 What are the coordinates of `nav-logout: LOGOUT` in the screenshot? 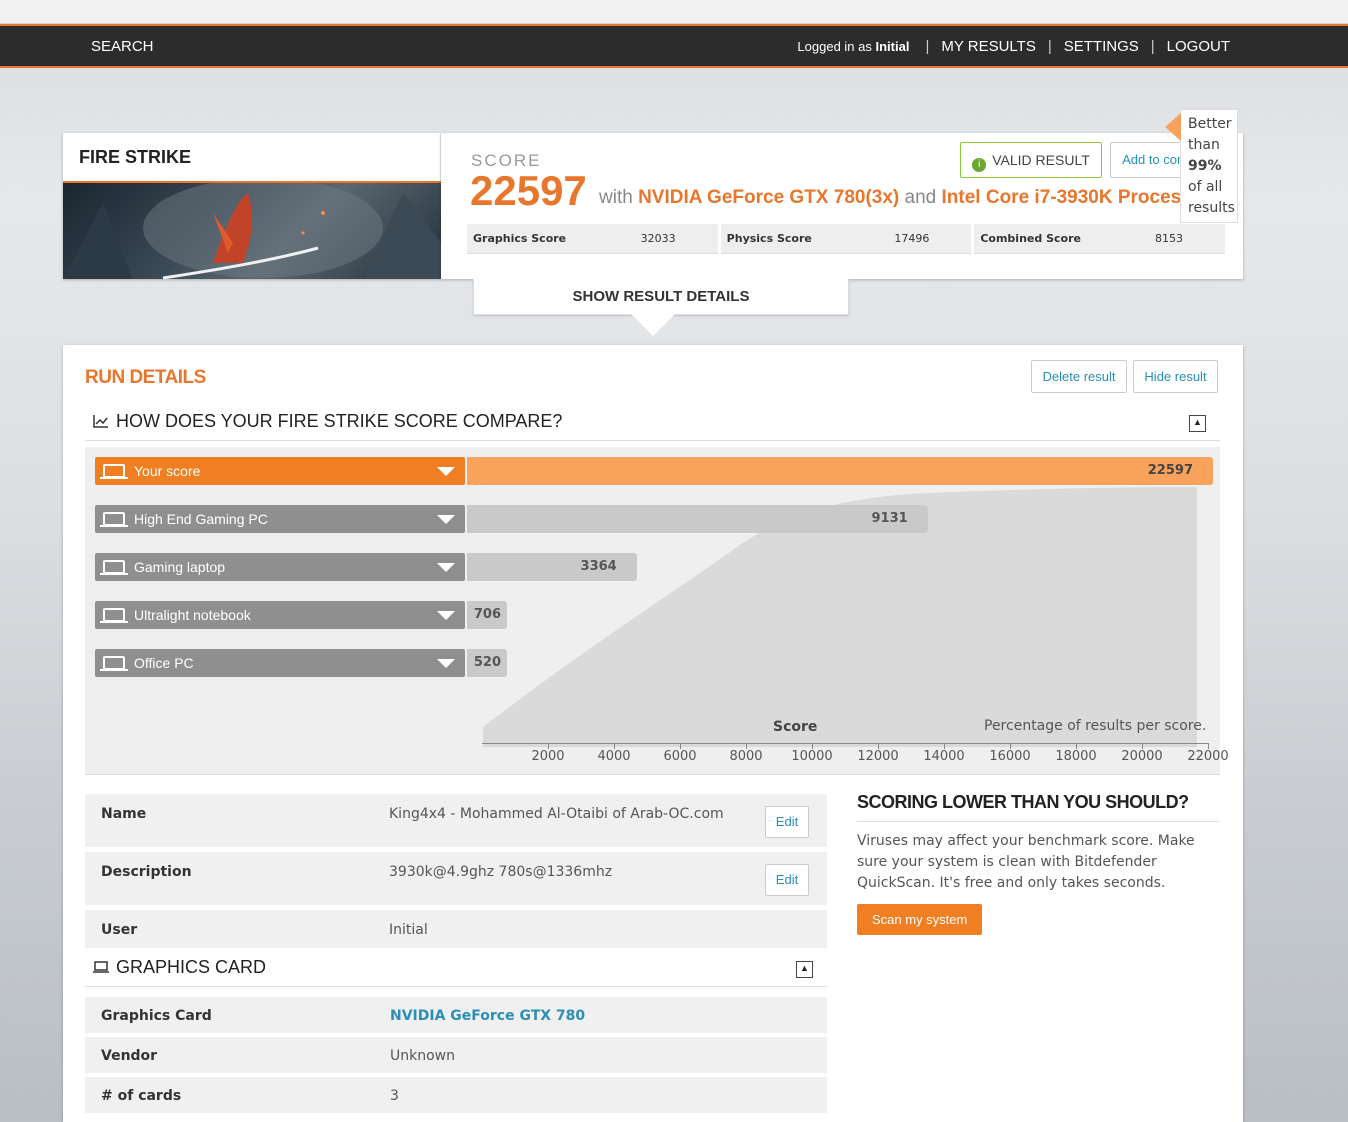 It's located at (1198, 46).